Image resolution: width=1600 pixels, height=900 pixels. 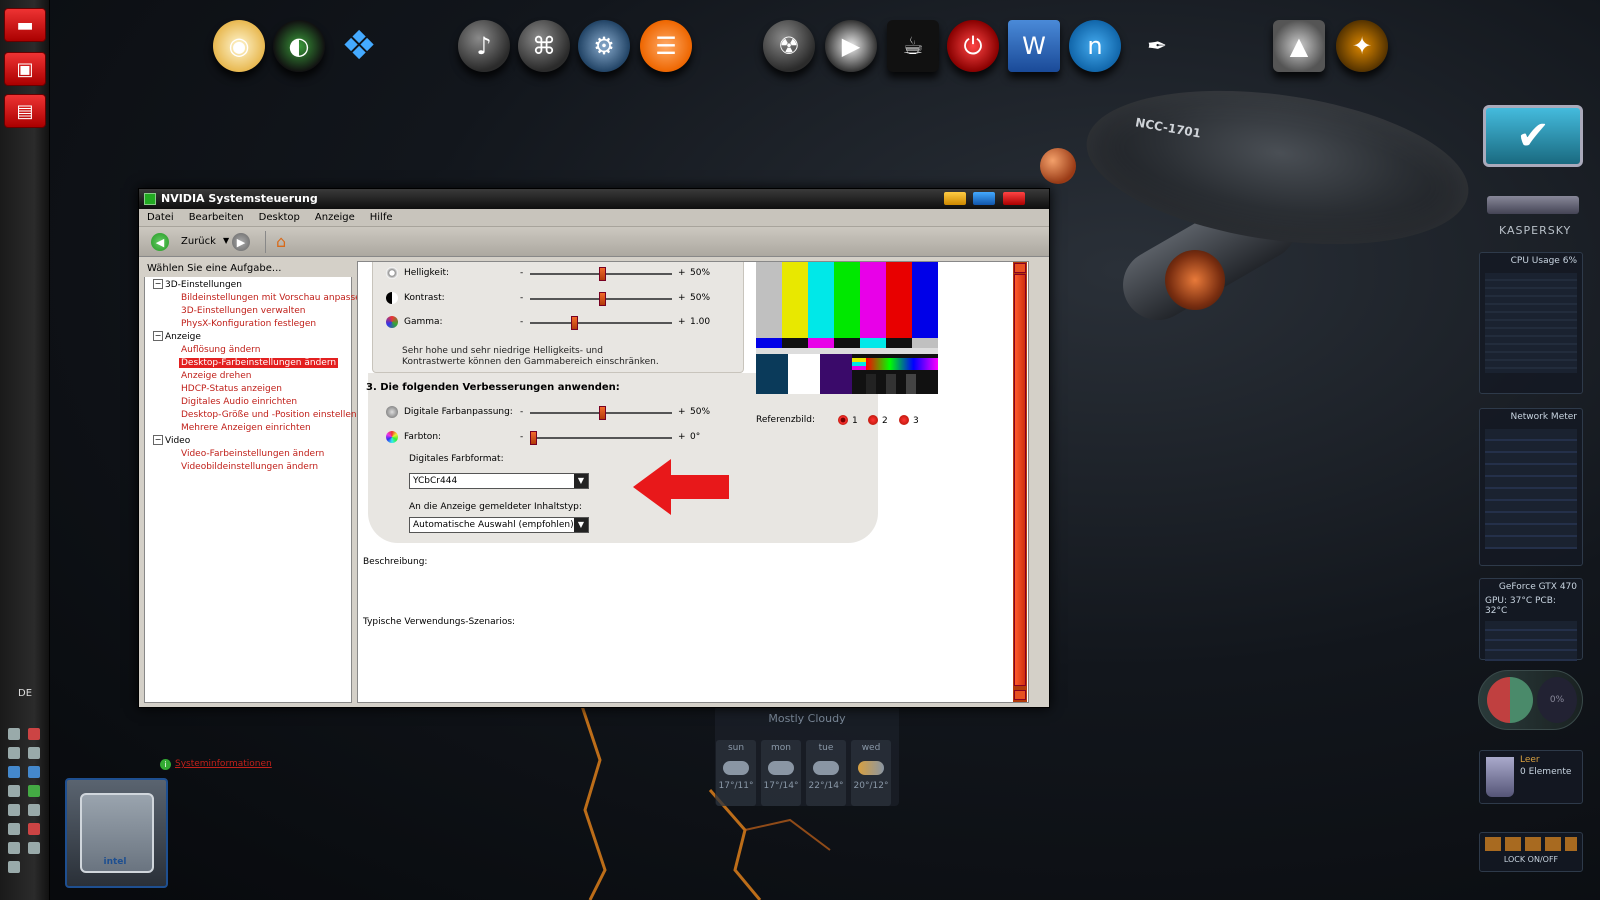 I want to click on tree-category-video: Video, so click(x=171, y=440).